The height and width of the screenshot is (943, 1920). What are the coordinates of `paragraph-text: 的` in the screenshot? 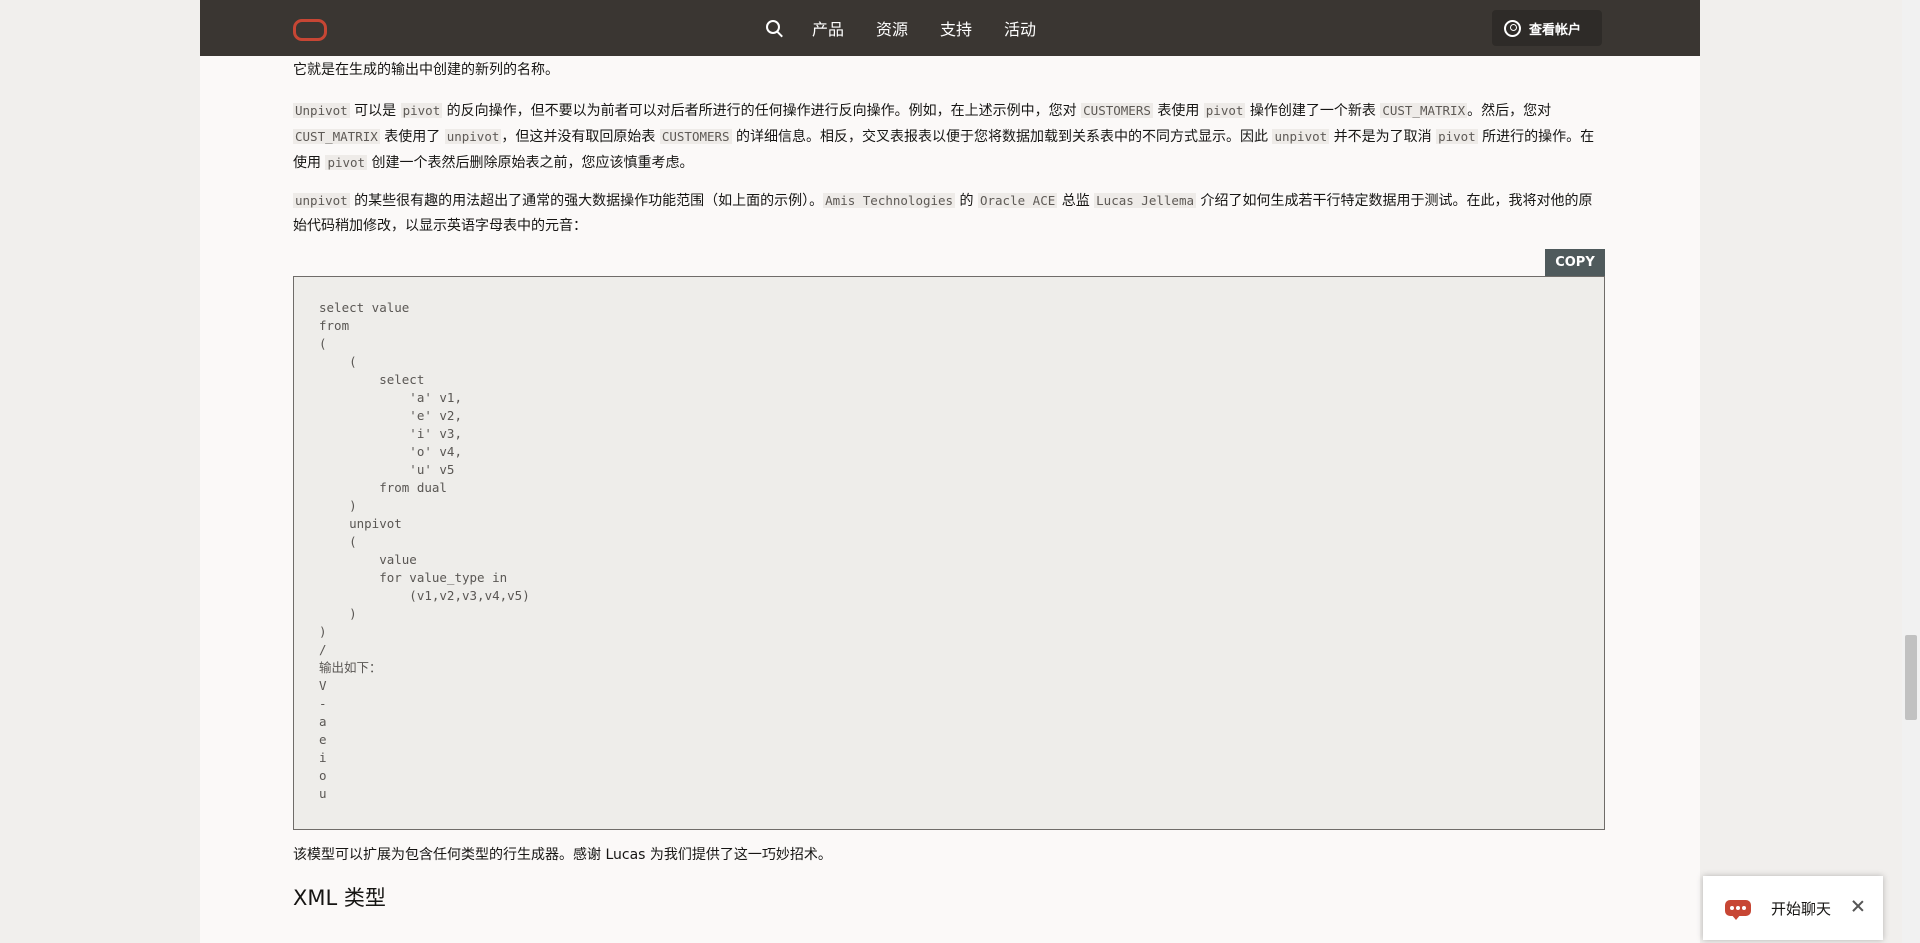 It's located at (966, 201).